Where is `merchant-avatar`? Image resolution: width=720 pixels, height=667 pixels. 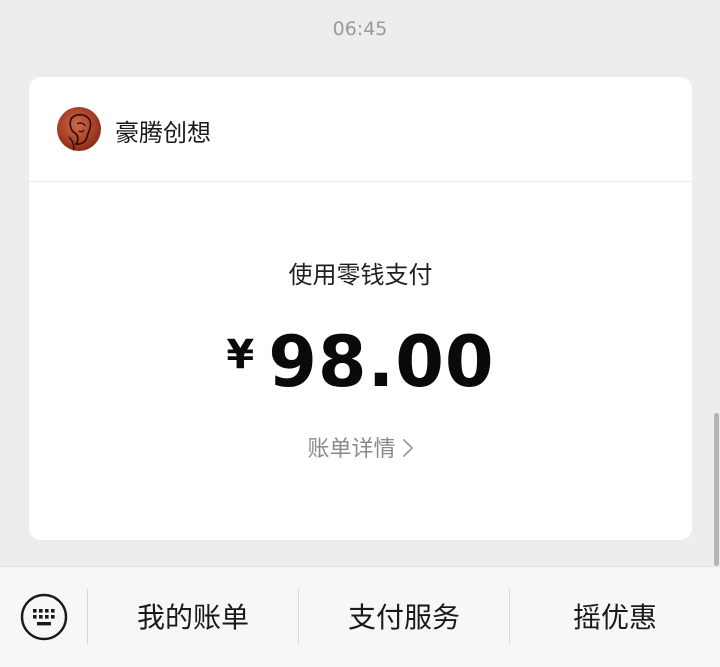
merchant-avatar is located at coordinates (79, 129).